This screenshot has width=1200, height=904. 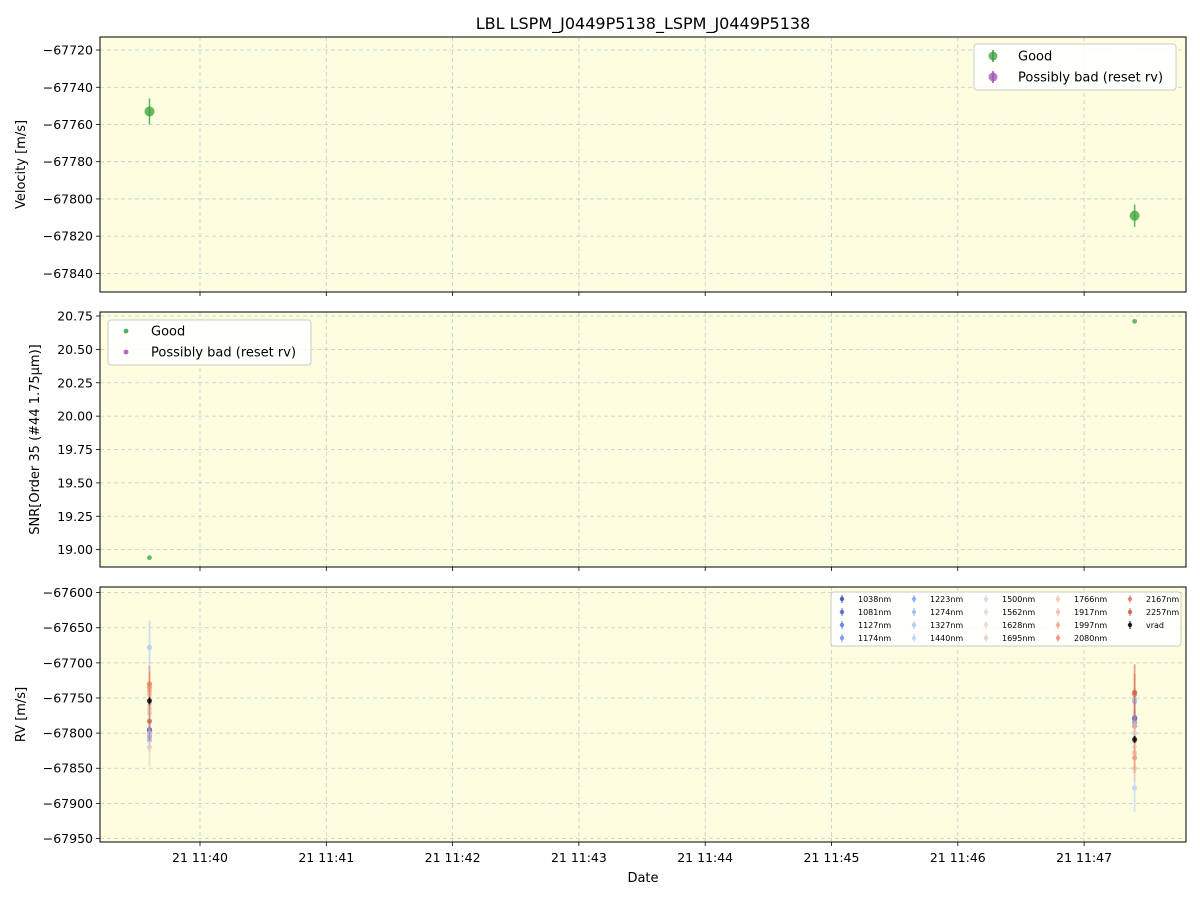 I want to click on x-tick-label: 21 11:47, so click(x=1084, y=857).